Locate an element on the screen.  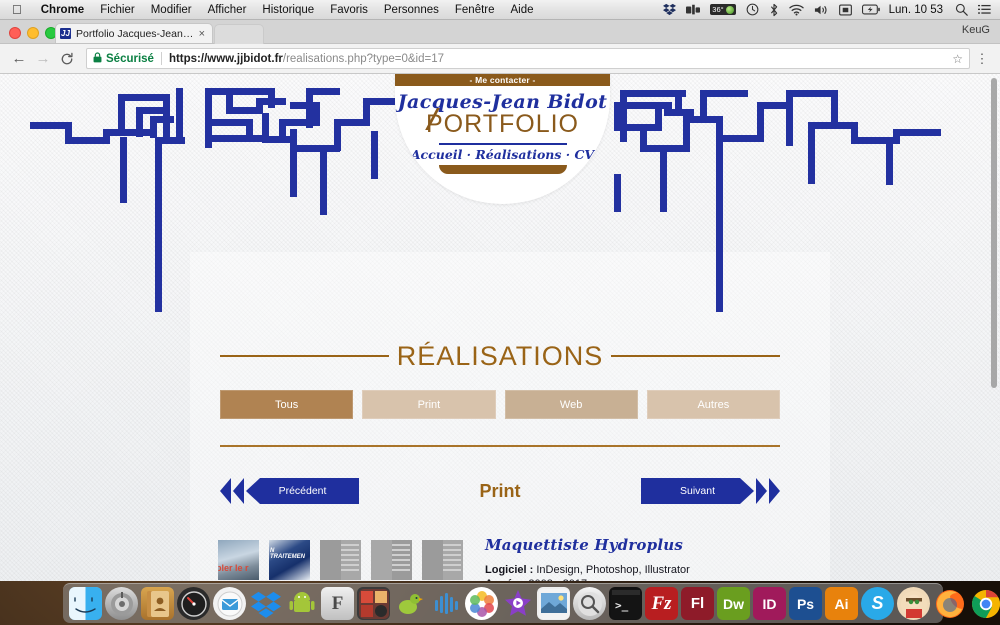
chrome-tab-strip: JJ Portfolio Jacques-Jean Bidot × KeuG is located at coordinates (500, 32).